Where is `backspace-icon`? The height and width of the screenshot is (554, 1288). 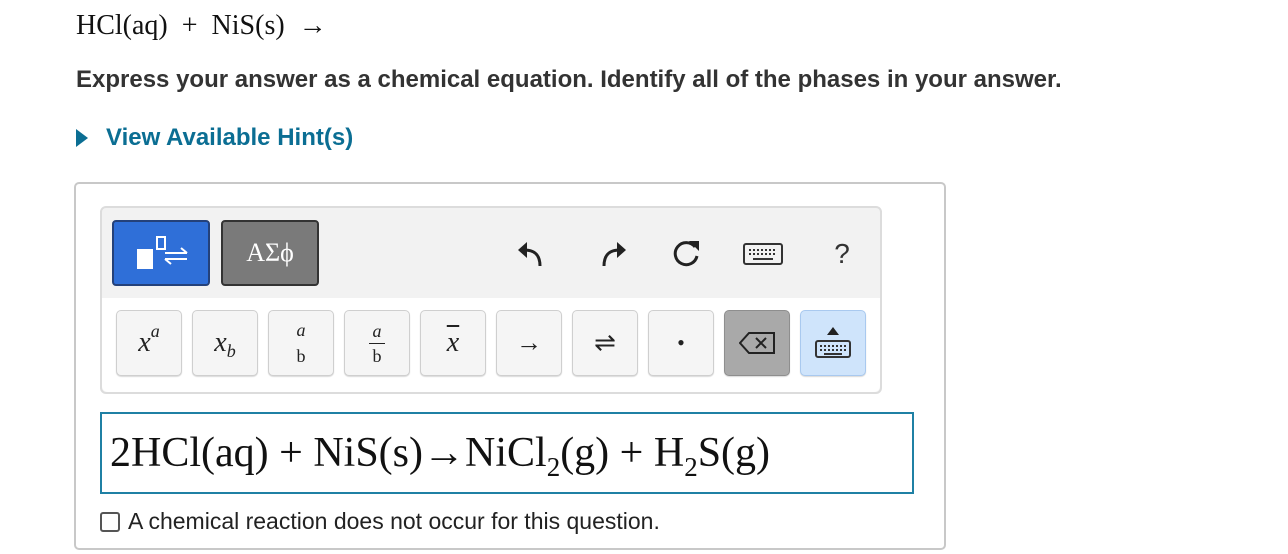
backspace-icon is located at coordinates (757, 343).